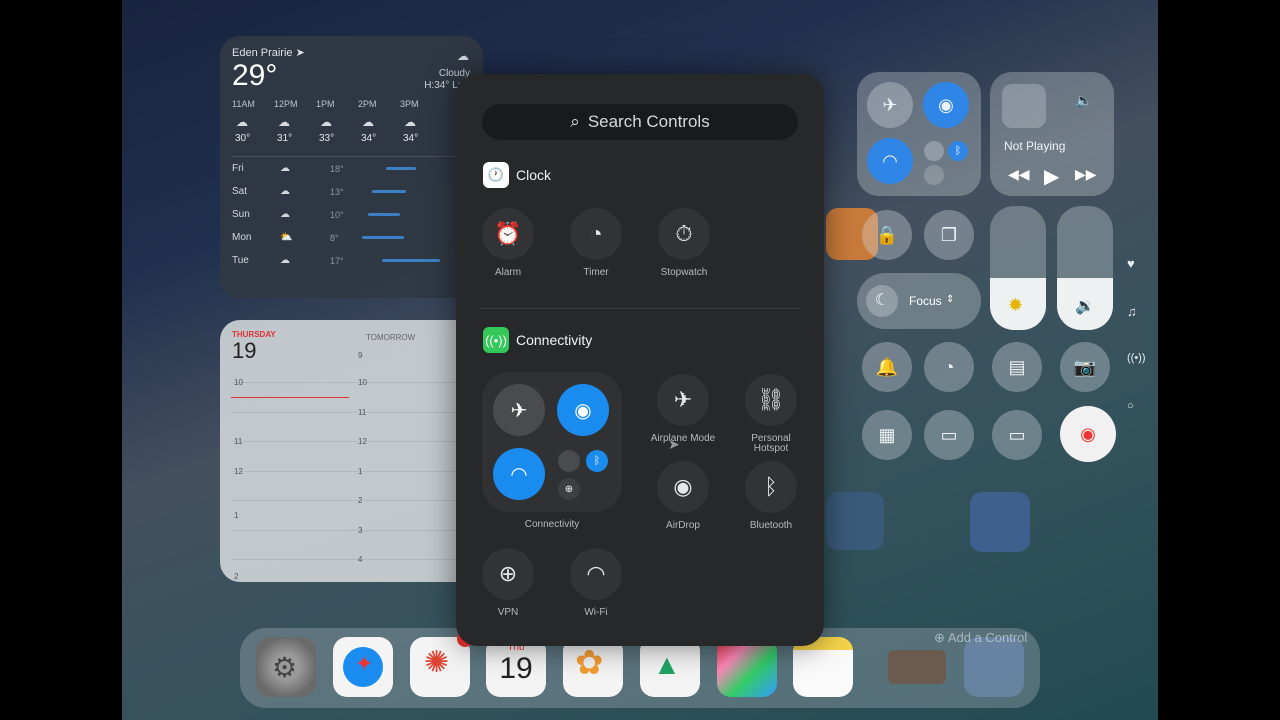 The height and width of the screenshot is (720, 1280). I want to click on alarm-icon: ⏰, so click(508, 234).